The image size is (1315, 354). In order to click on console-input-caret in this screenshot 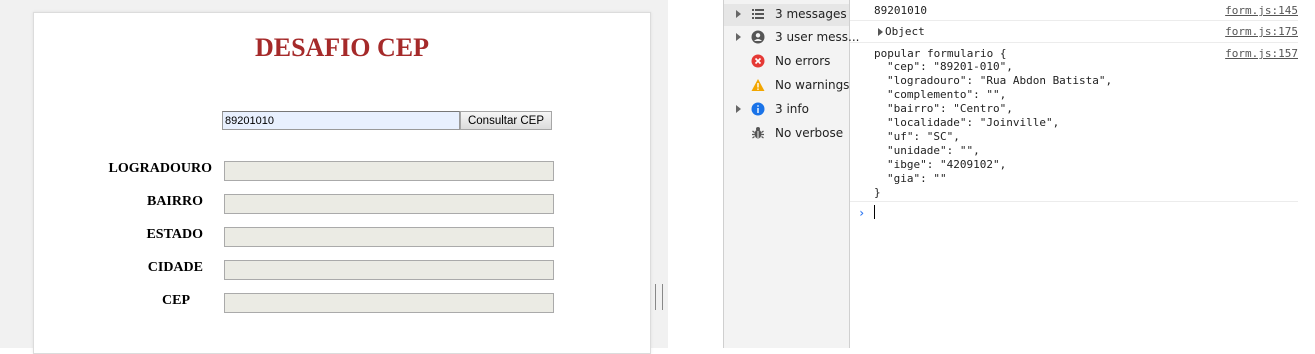, I will do `click(874, 212)`.